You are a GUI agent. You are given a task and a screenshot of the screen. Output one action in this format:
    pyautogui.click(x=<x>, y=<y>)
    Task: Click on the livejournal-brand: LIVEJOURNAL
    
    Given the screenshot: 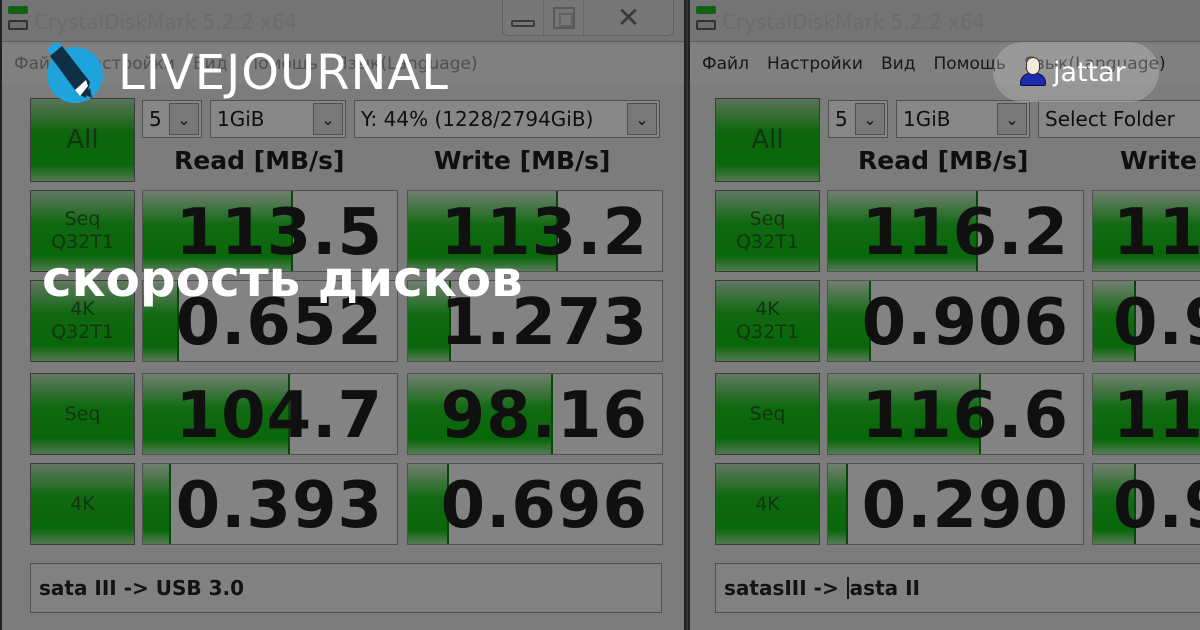 What is the action you would take?
    pyautogui.click(x=283, y=73)
    